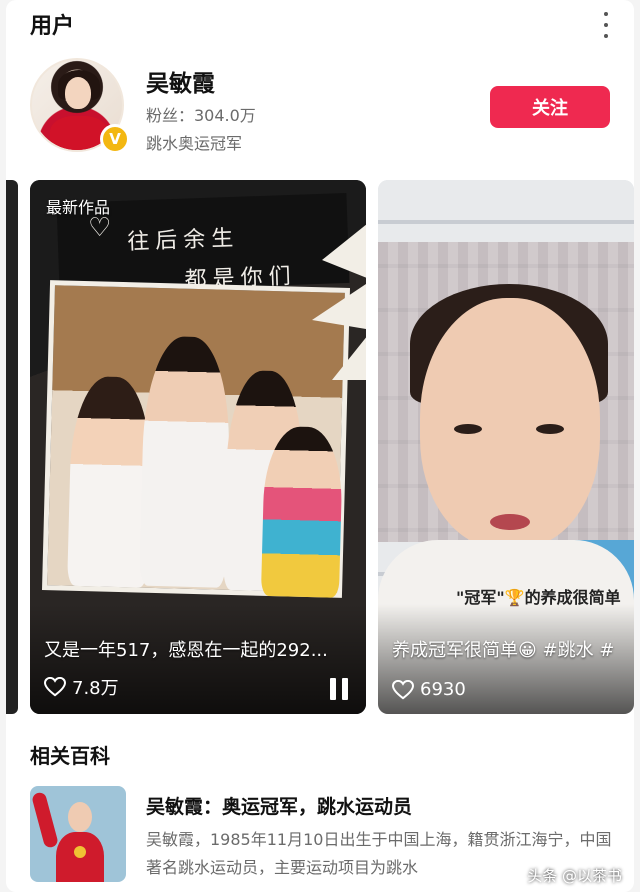  Describe the element at coordinates (339, 689) in the screenshot. I see `pause-icon` at that location.